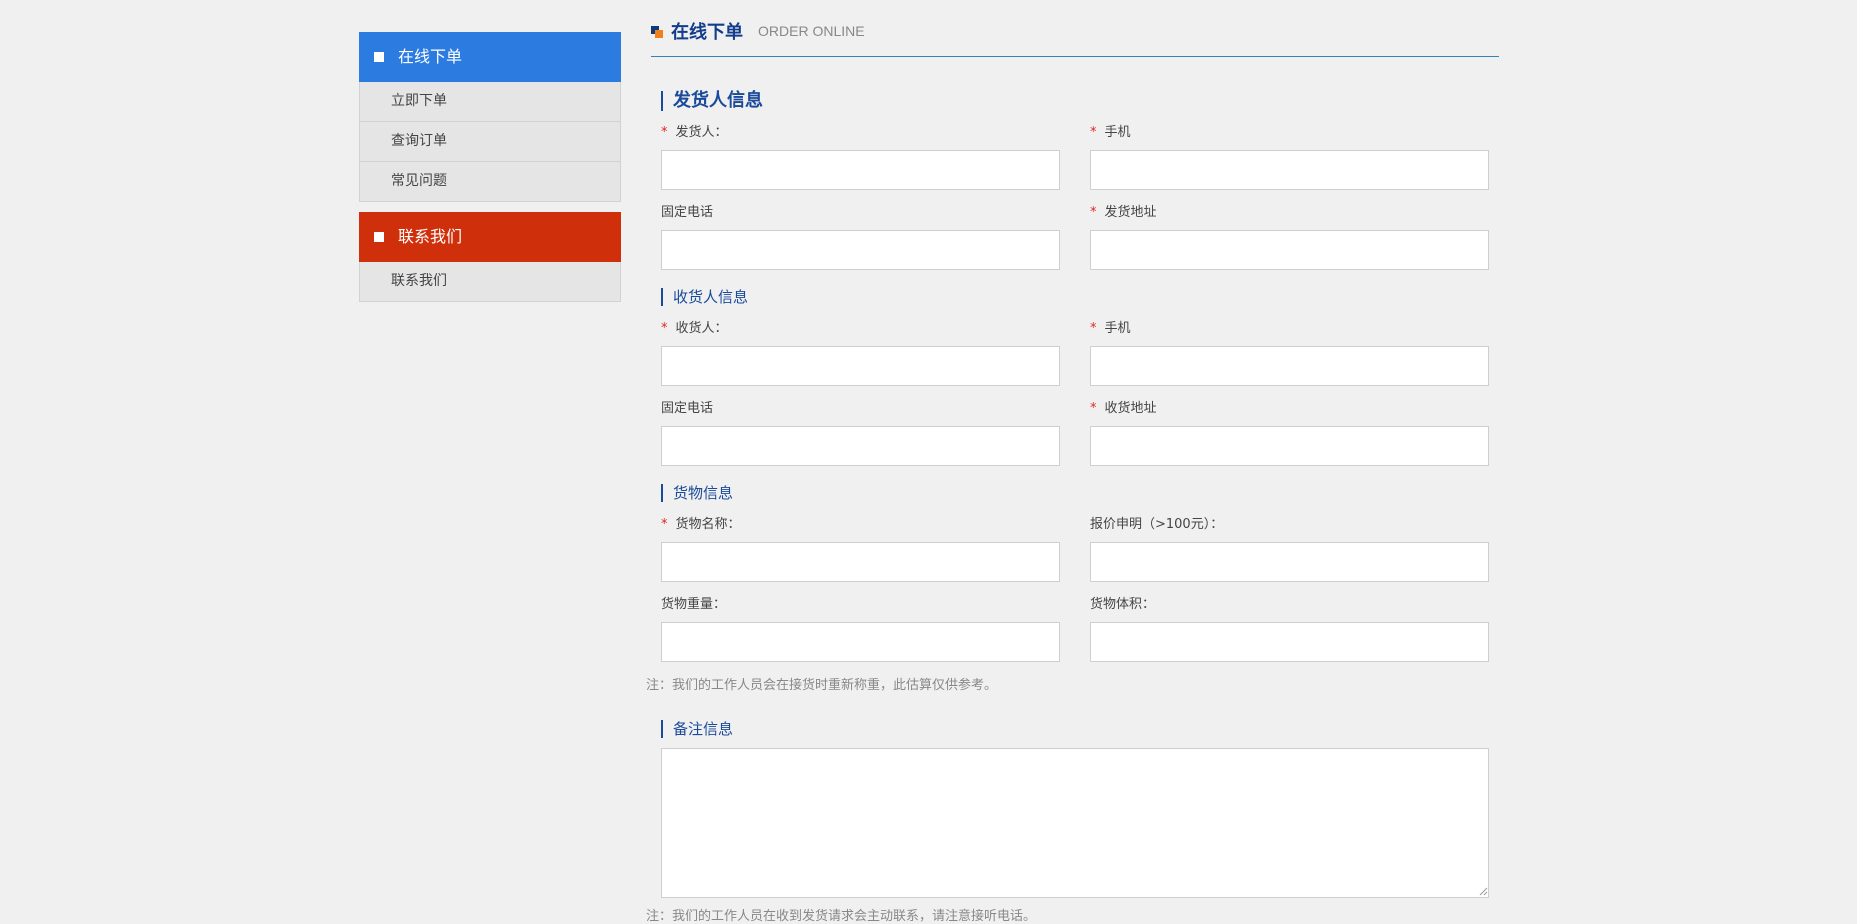  I want to click on sidebar-contact-title: 联系我们, so click(430, 236).